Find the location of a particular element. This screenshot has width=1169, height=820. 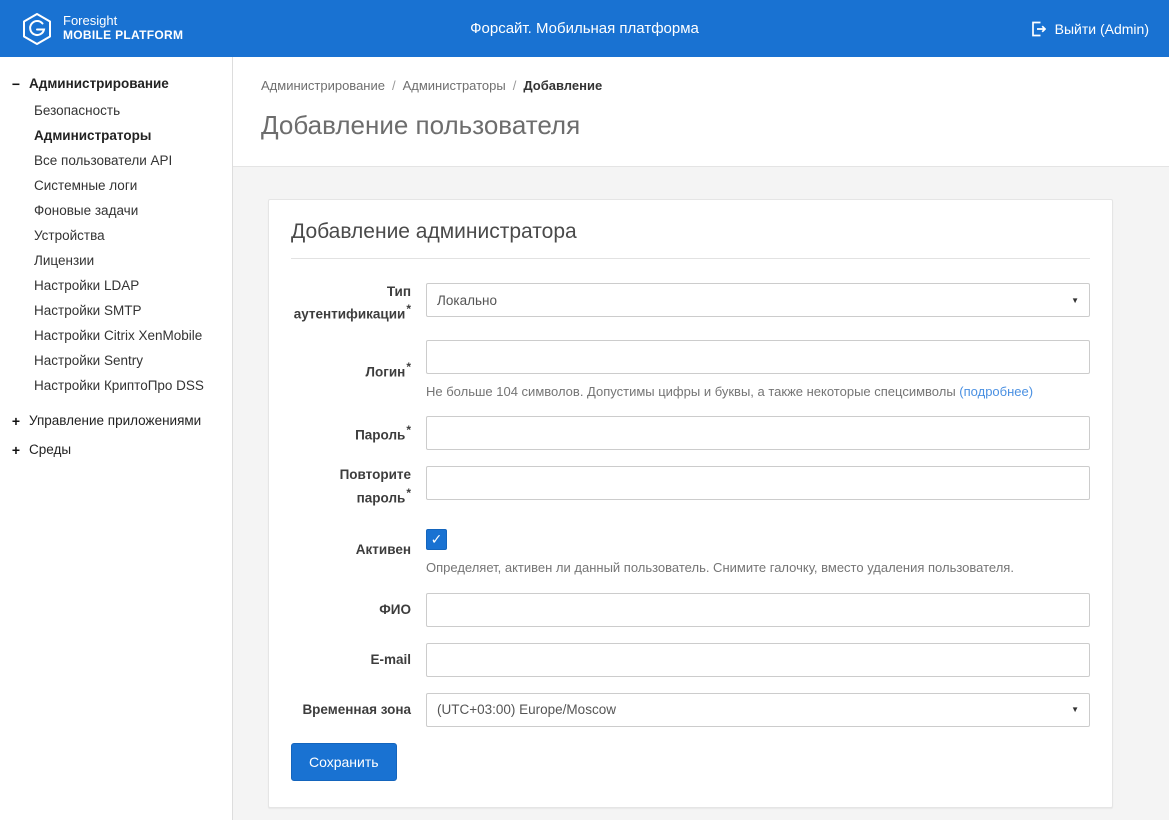

logout-icon is located at coordinates (1038, 29).